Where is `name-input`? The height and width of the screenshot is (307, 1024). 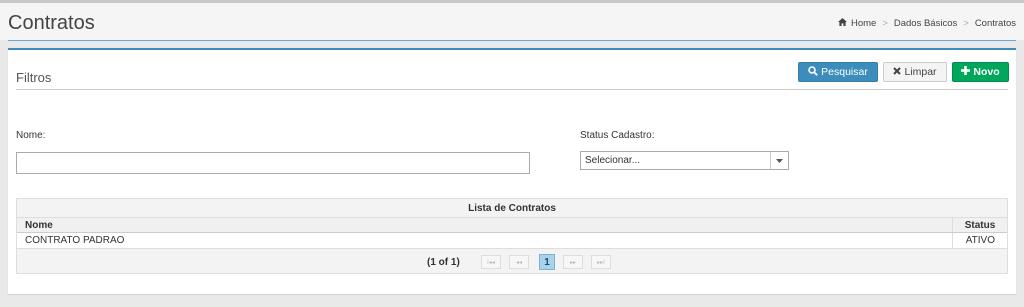 name-input is located at coordinates (273, 163).